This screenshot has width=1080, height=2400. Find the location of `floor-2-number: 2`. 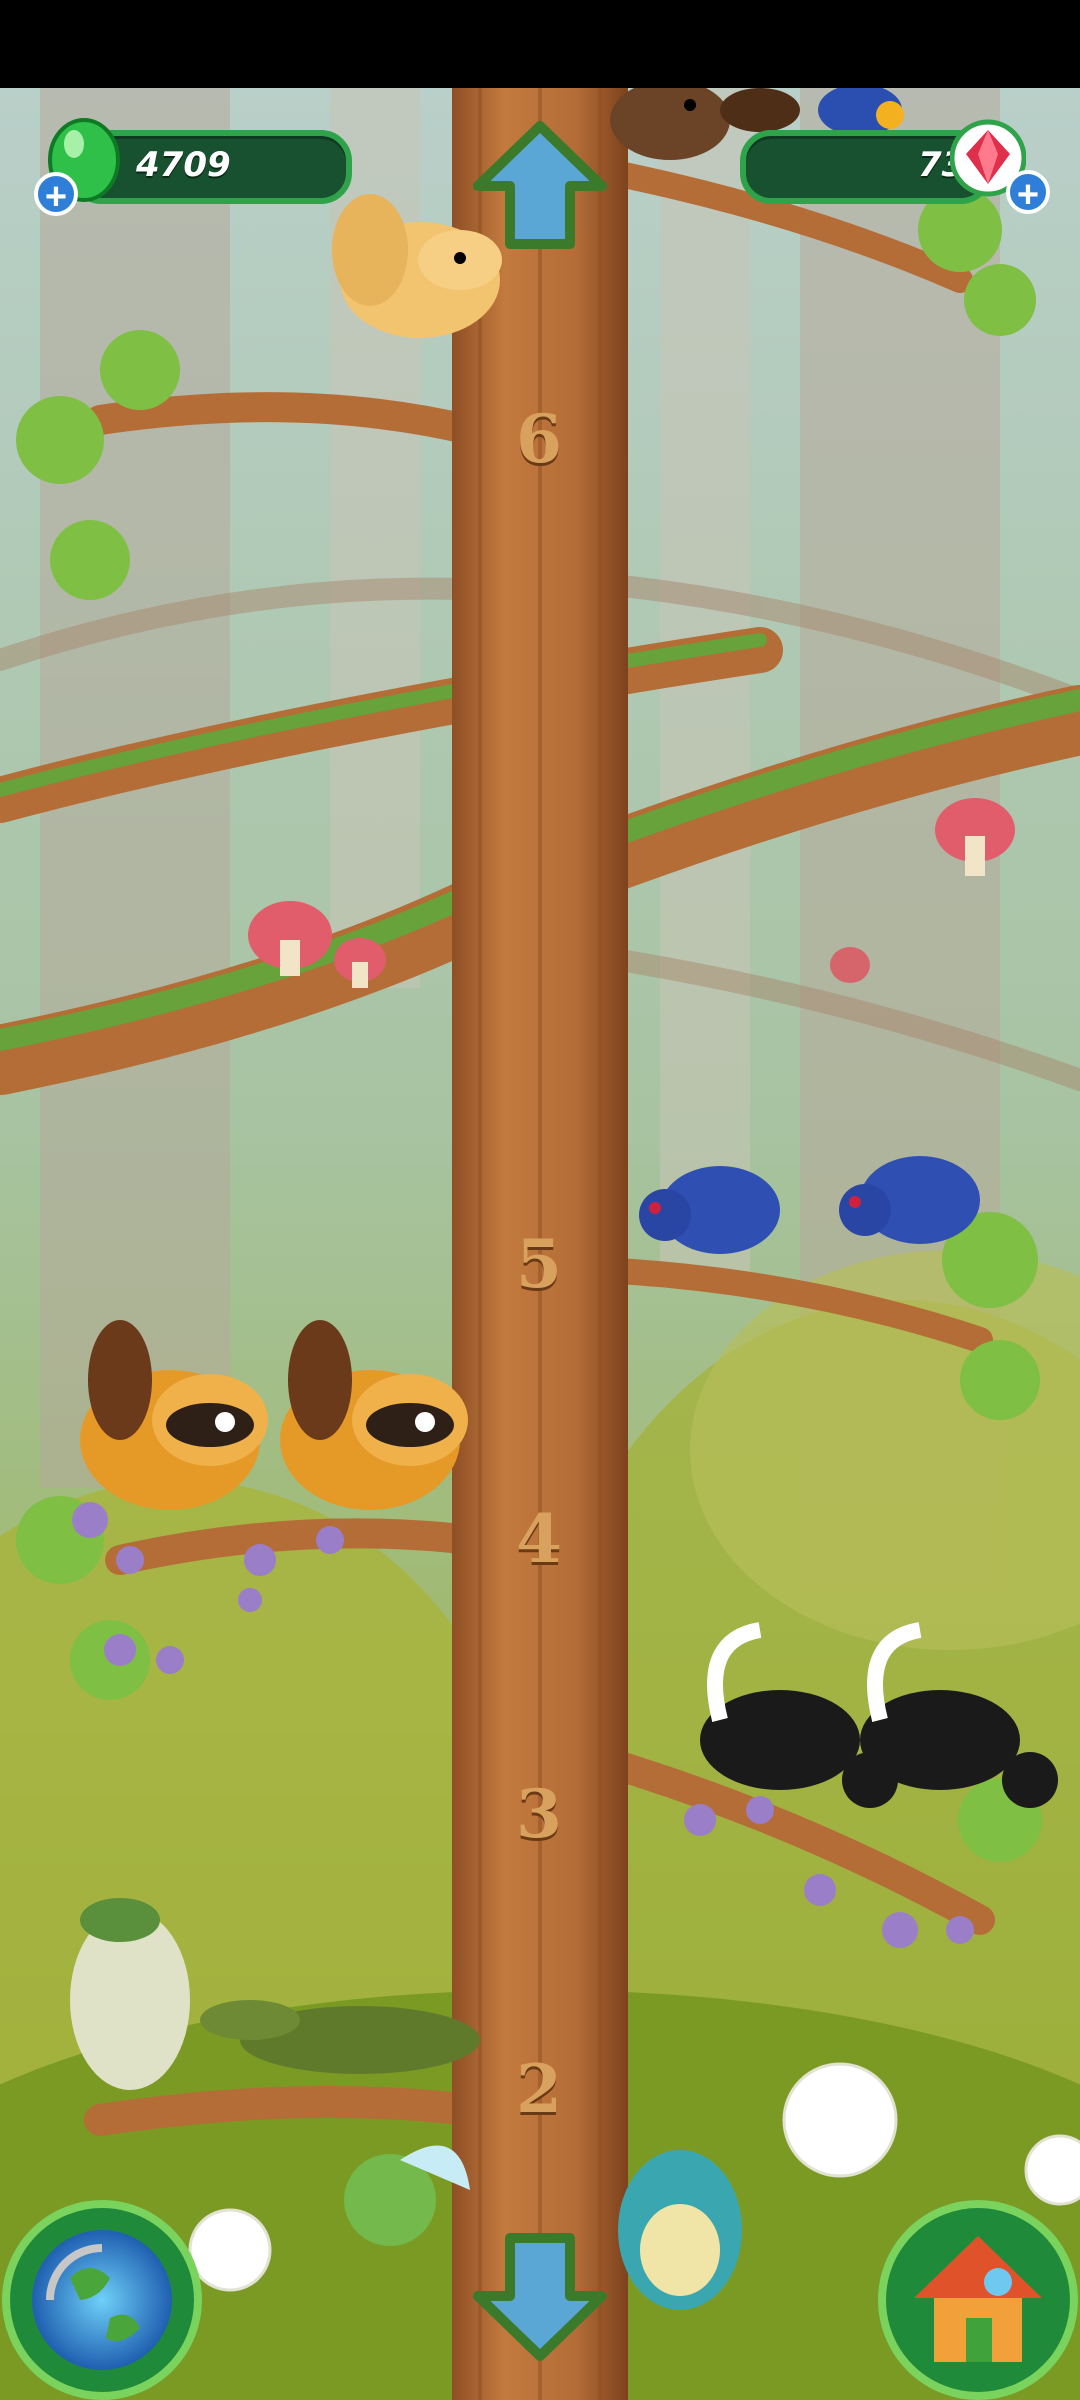

floor-2-number: 2 is located at coordinates (539, 2089).